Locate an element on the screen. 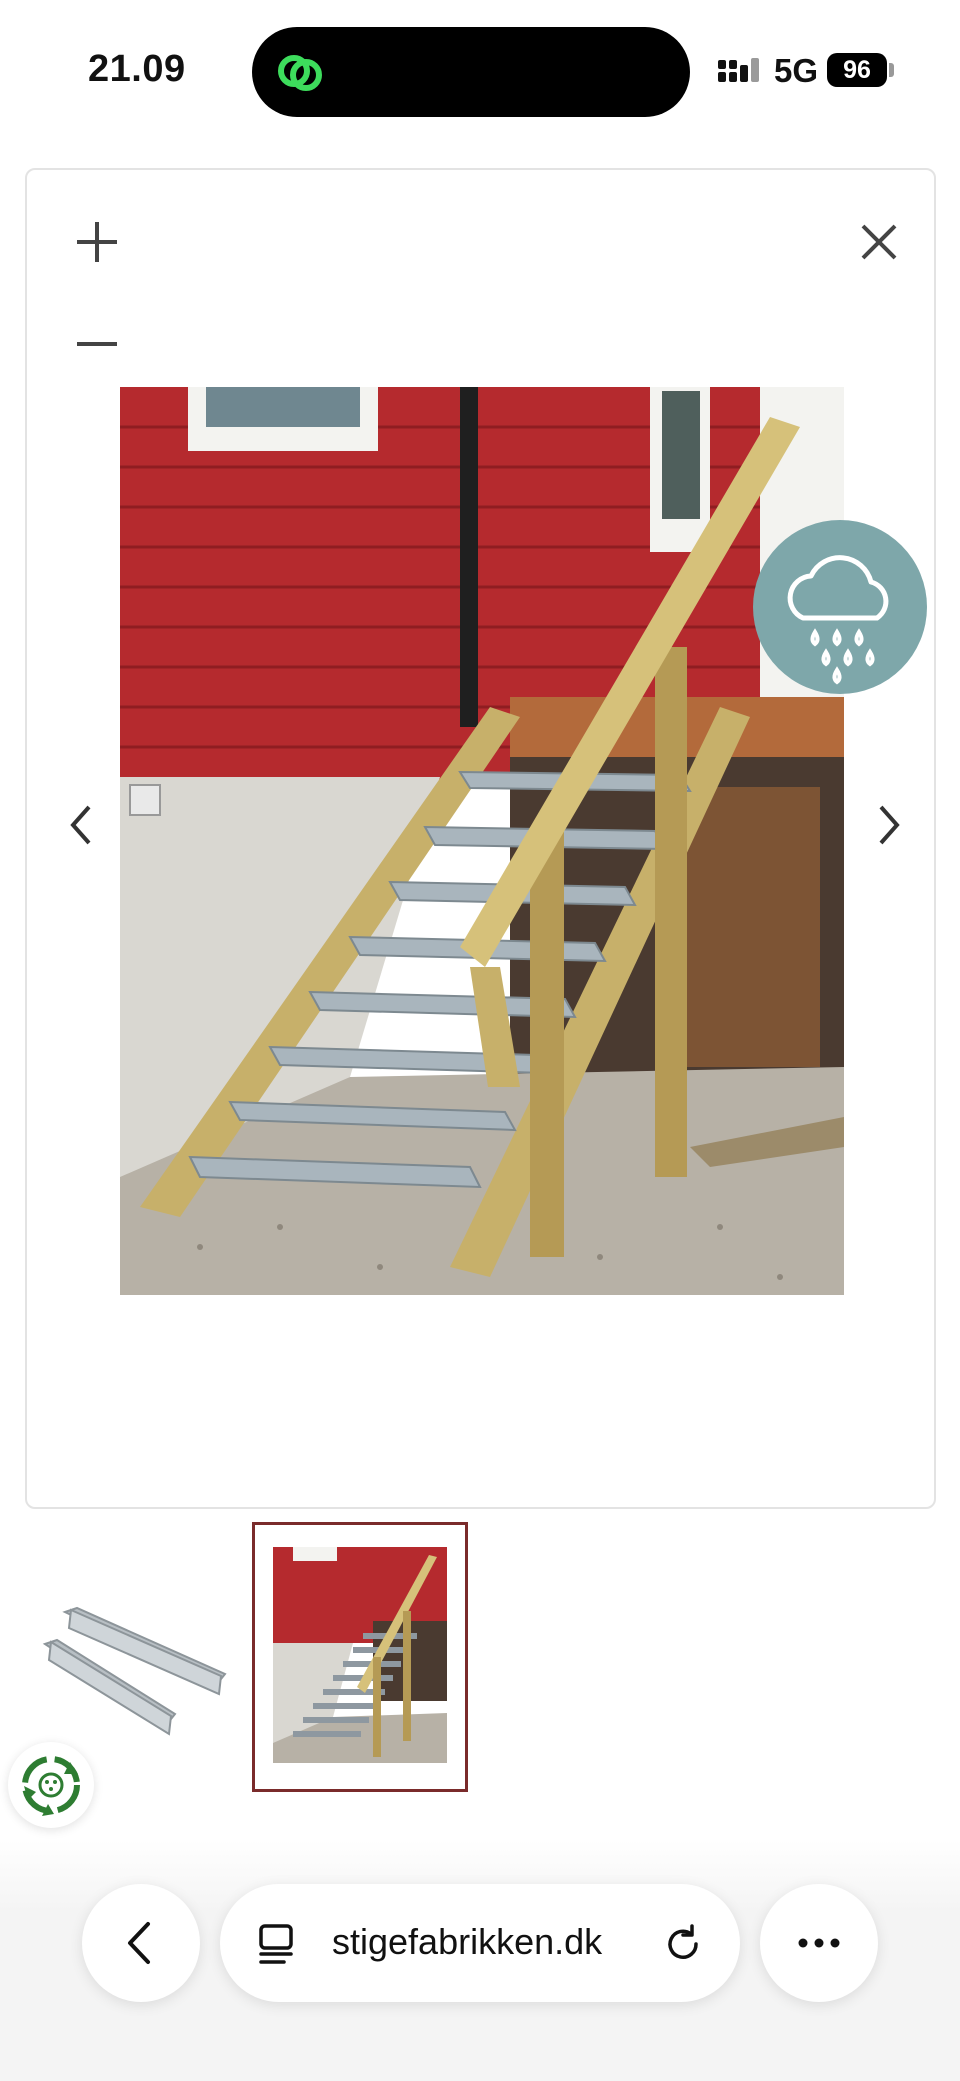  rain-cloud-icon is located at coordinates (838, 620).